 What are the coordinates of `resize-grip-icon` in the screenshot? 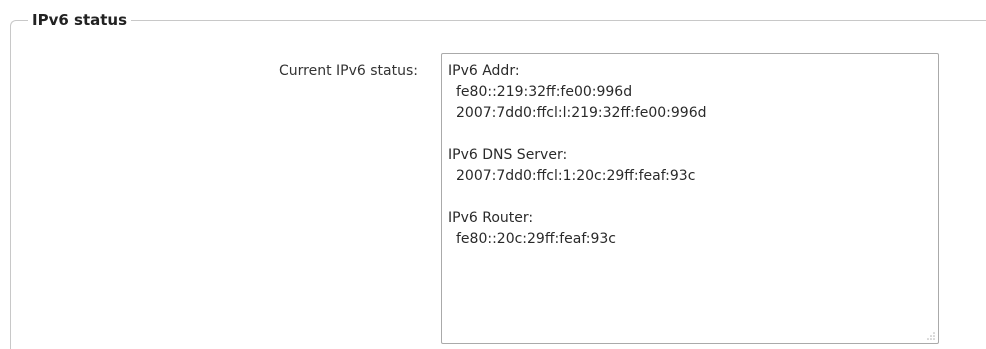 It's located at (930, 335).